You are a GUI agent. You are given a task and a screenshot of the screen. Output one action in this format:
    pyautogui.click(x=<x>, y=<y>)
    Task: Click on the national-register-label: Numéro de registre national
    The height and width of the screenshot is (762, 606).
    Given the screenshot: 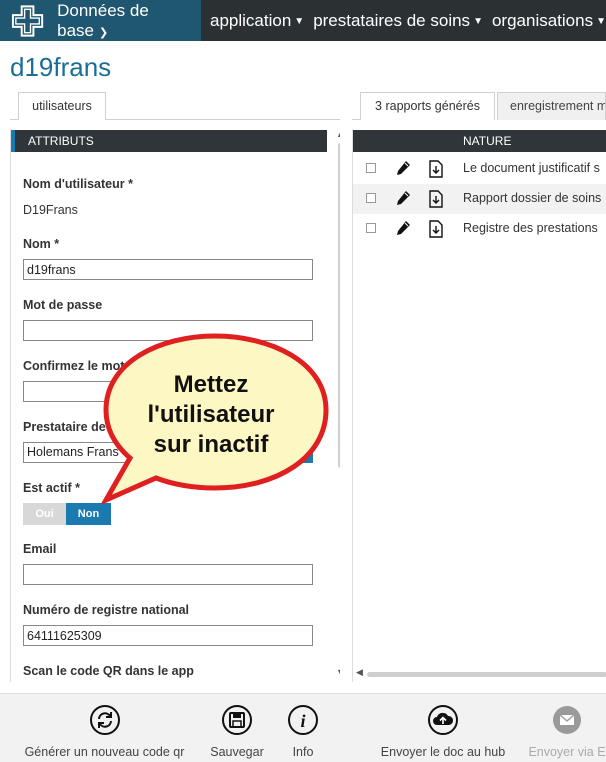 What is the action you would take?
    pyautogui.click(x=106, y=610)
    